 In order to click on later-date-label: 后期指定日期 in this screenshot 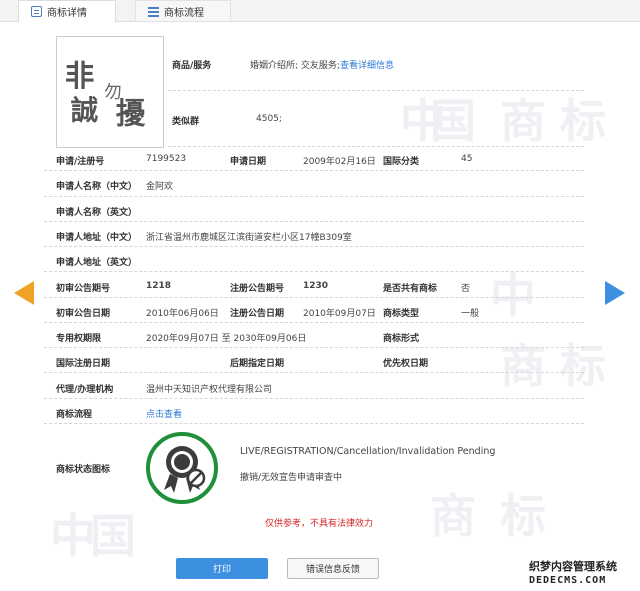, I will do `click(257, 364)`.